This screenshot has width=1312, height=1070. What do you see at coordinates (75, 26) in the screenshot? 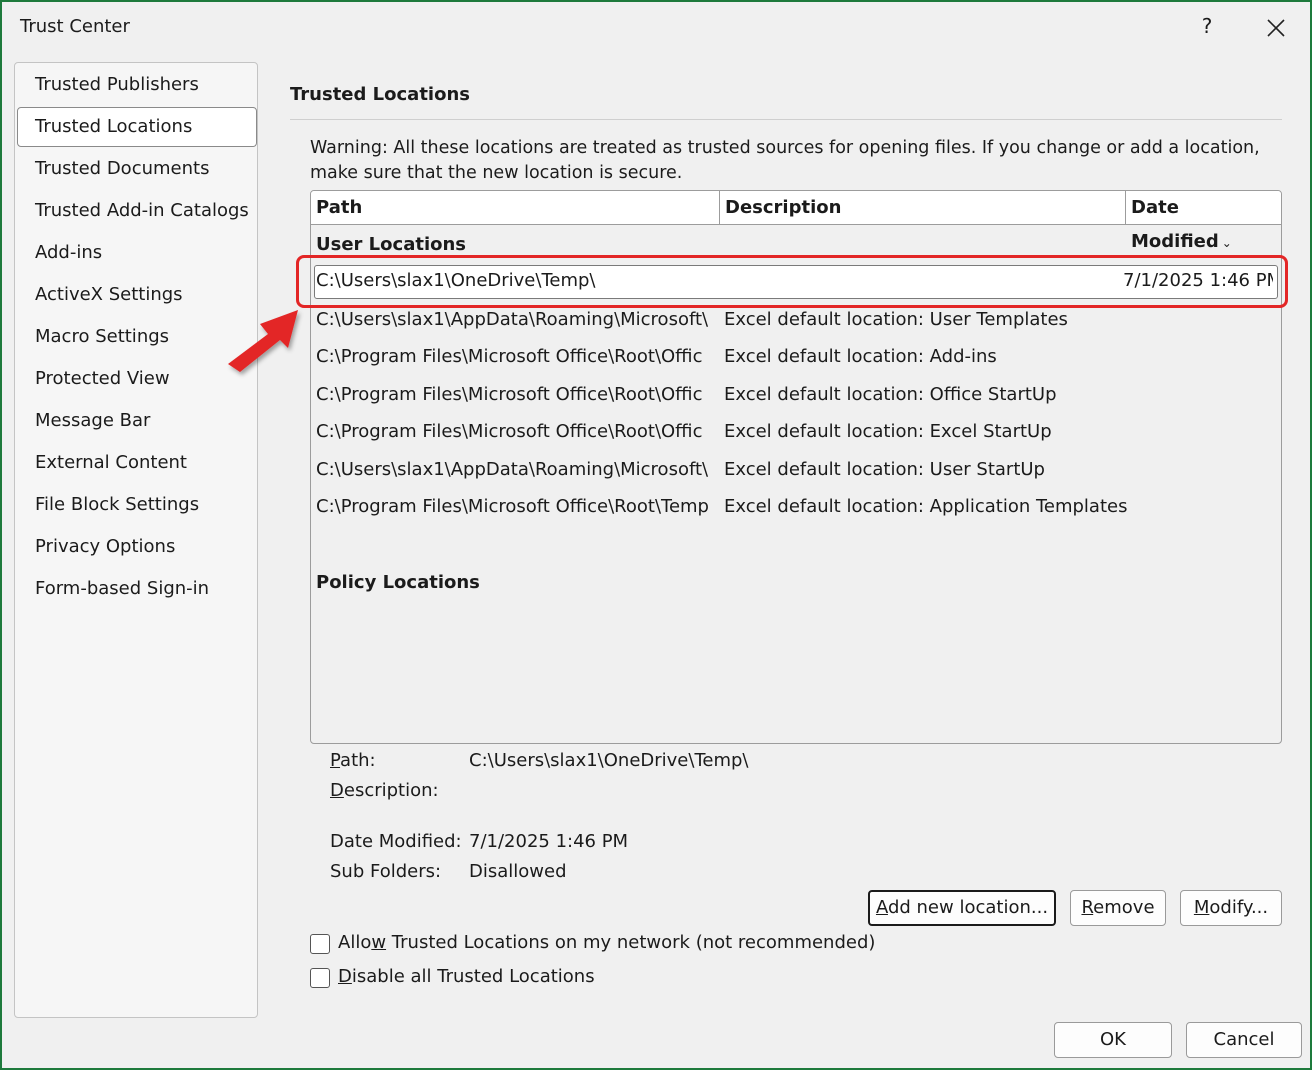
I see `window-title: Trust Center` at bounding box center [75, 26].